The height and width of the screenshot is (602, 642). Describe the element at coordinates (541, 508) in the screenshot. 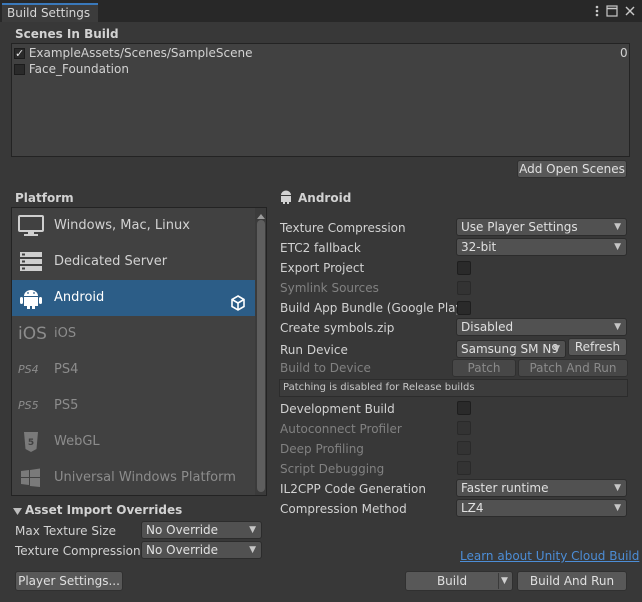

I see `compression-method-dropdown: LZ4 ▼` at that location.